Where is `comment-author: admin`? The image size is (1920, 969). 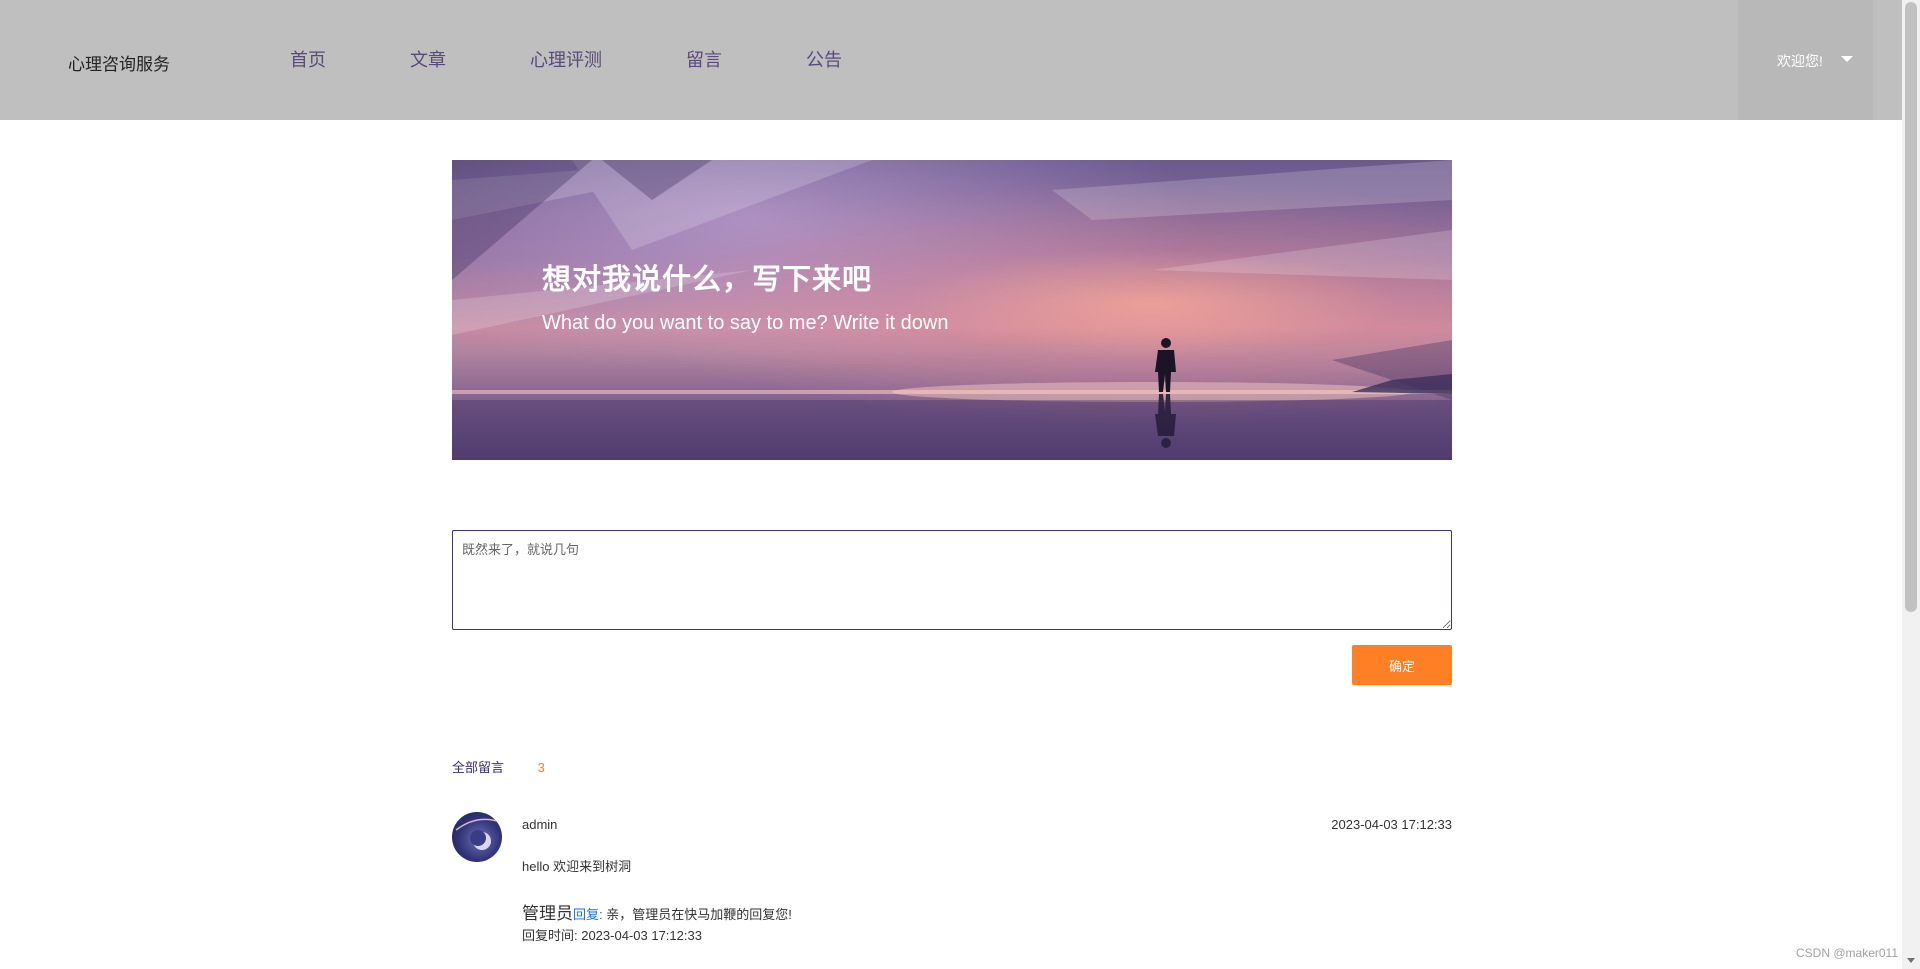 comment-author: admin is located at coordinates (540, 824).